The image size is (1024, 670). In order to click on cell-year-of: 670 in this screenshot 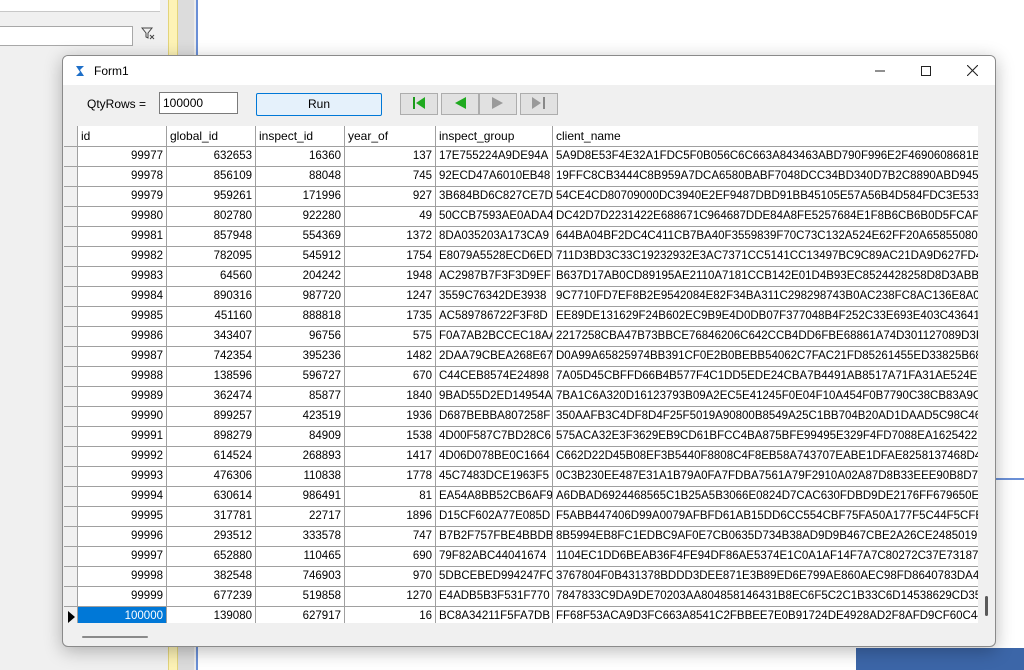, I will do `click(390, 377)`.